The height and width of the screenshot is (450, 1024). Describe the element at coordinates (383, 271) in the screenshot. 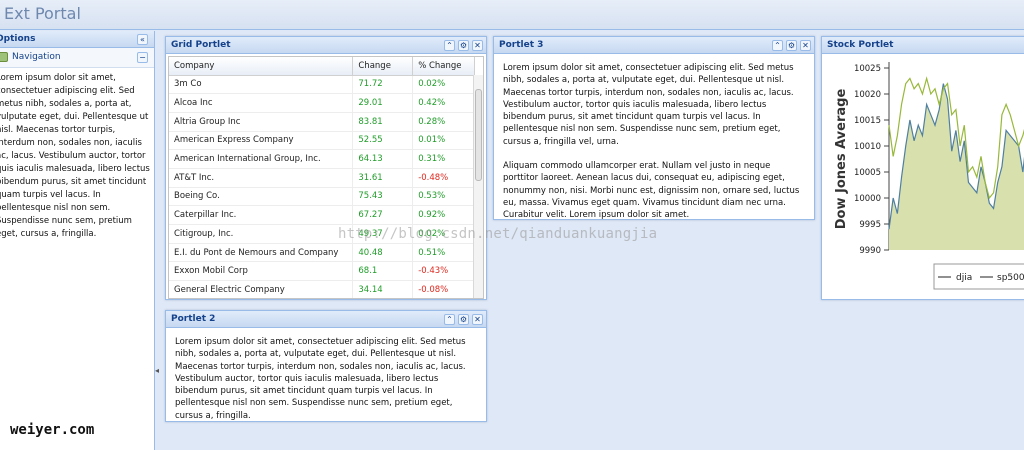

I see `cell-change: 68.1` at that location.